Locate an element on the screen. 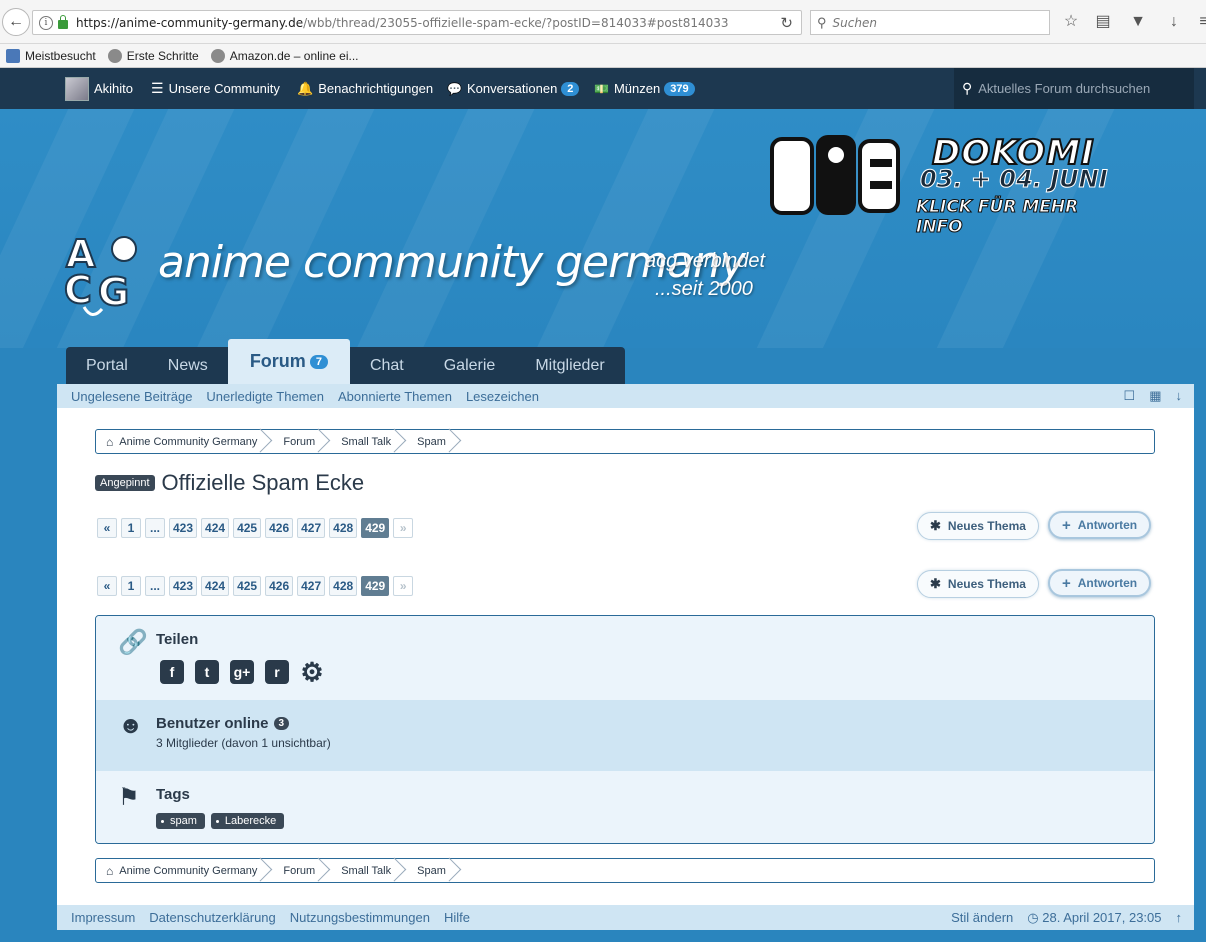 Image resolution: width=1206 pixels, height=942 pixels. footer-help: Hilfe is located at coordinates (457, 917).